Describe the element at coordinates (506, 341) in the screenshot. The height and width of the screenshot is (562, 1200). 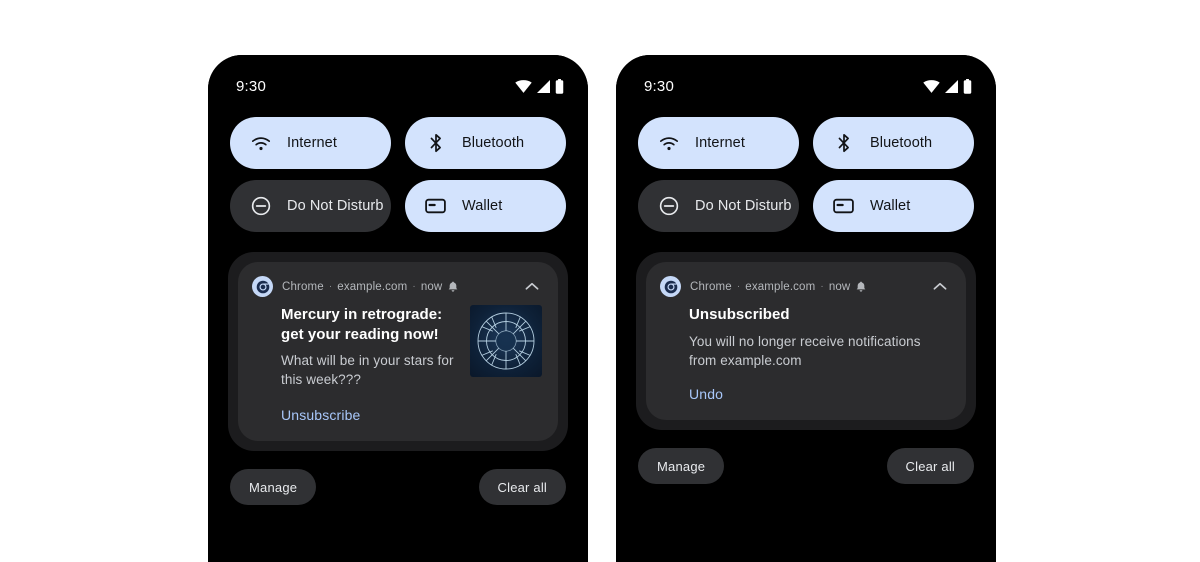
I see `zodiac-wheel-image` at that location.